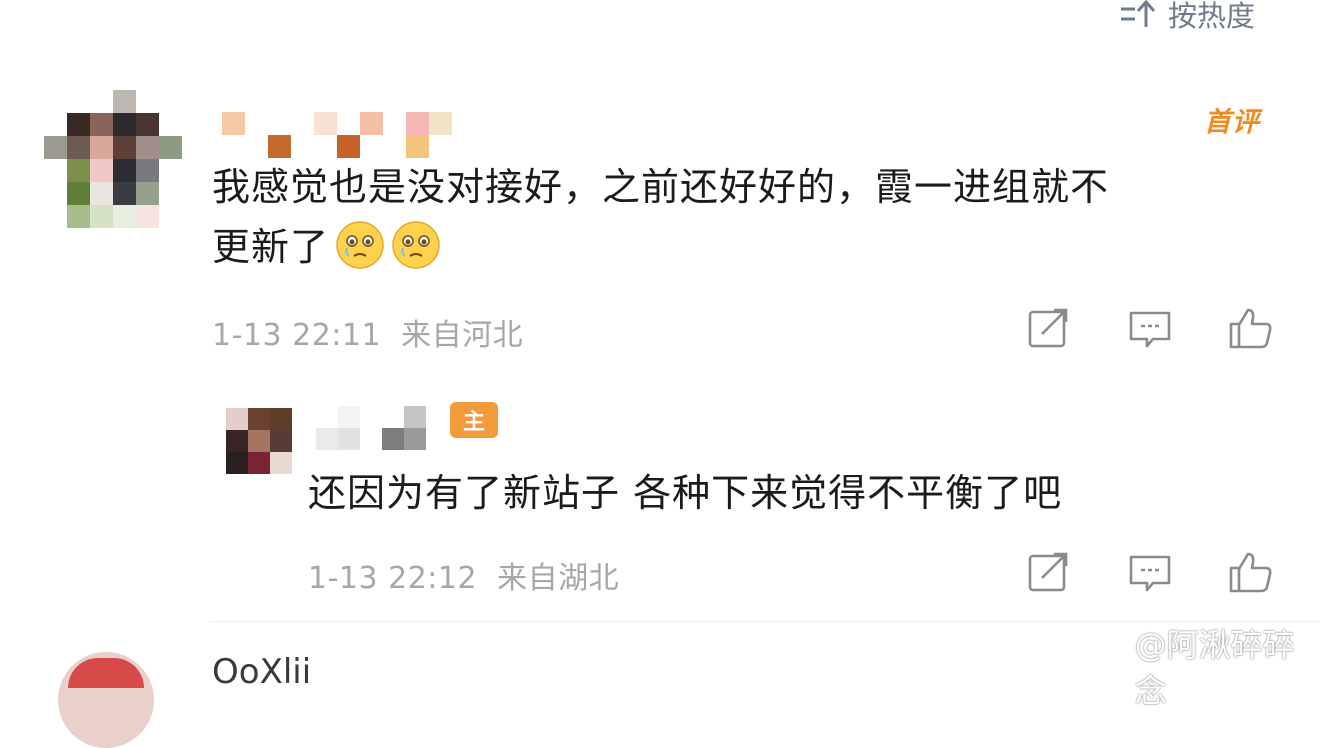 The width and height of the screenshot is (1320, 748). I want to click on comment-location: 来自河北, so click(462, 335).